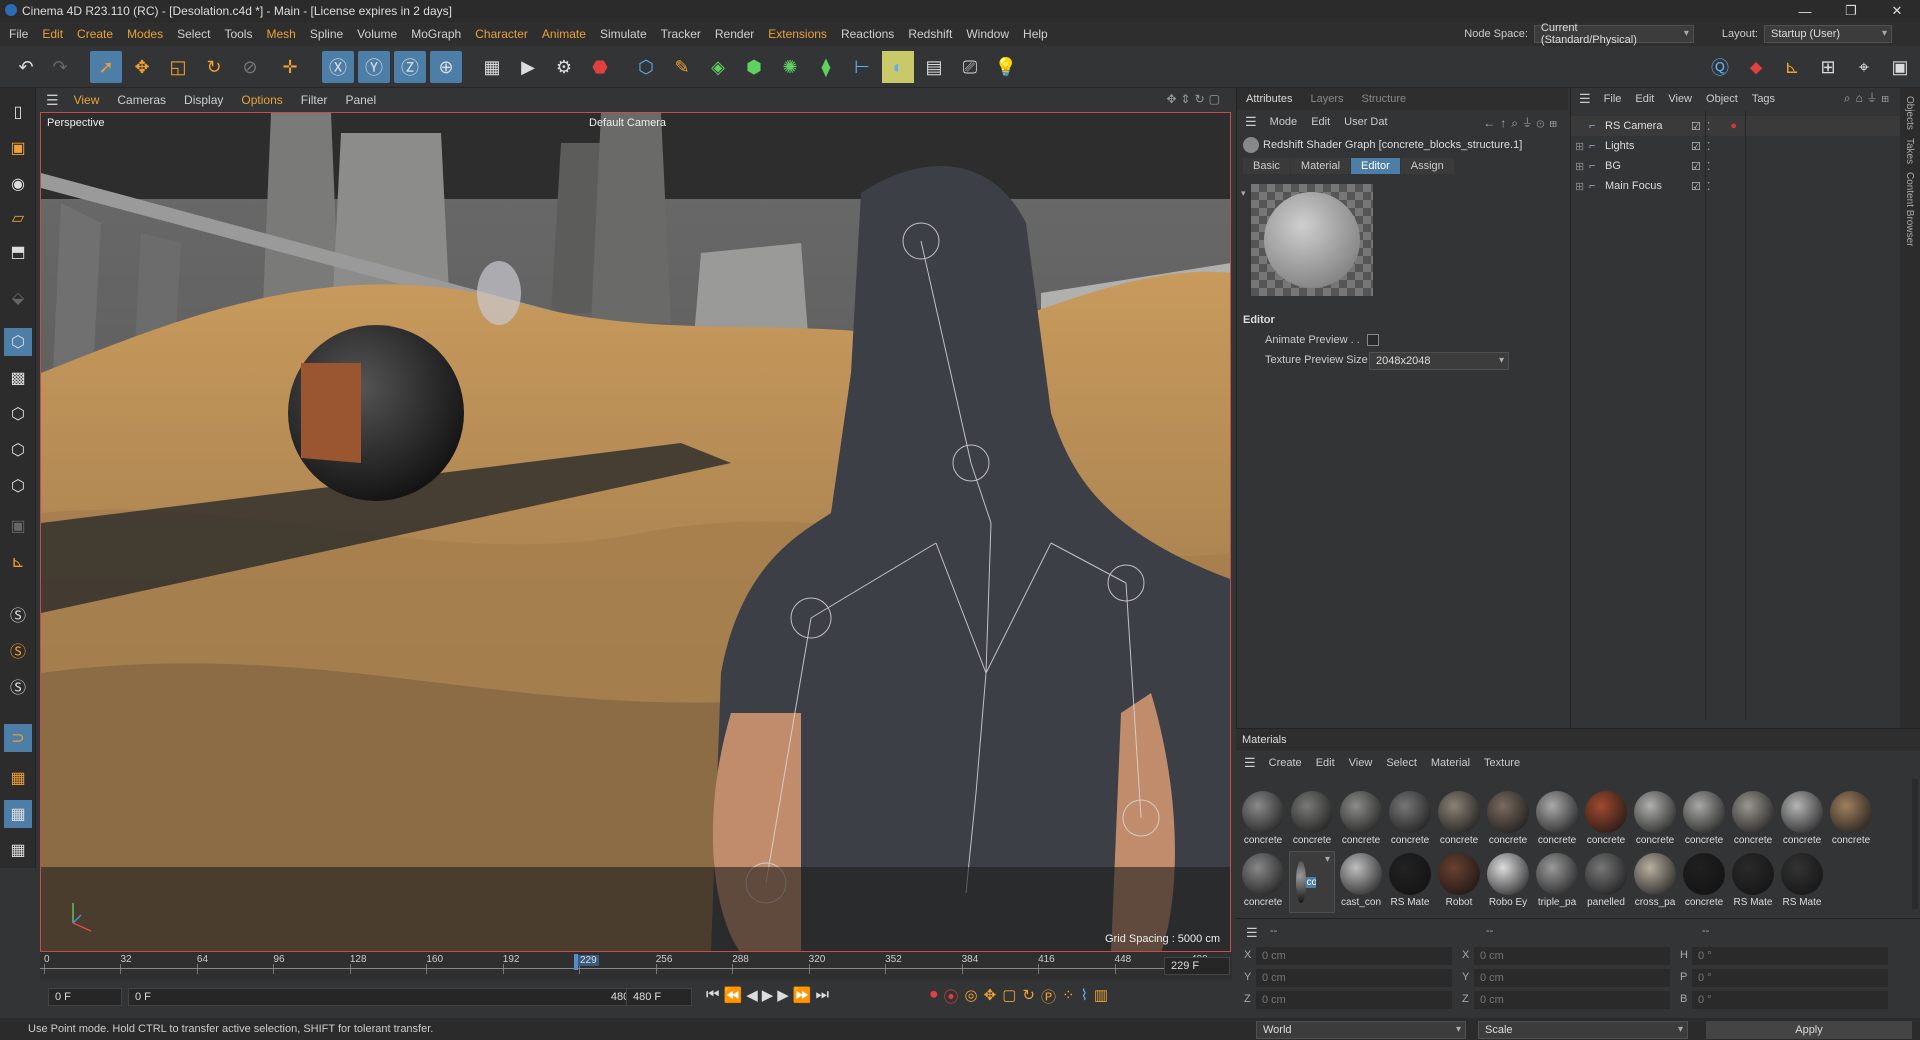 This screenshot has width=1920, height=1040. What do you see at coordinates (18, 562) in the screenshot?
I see `workplane-axis-icon: ⊾` at bounding box center [18, 562].